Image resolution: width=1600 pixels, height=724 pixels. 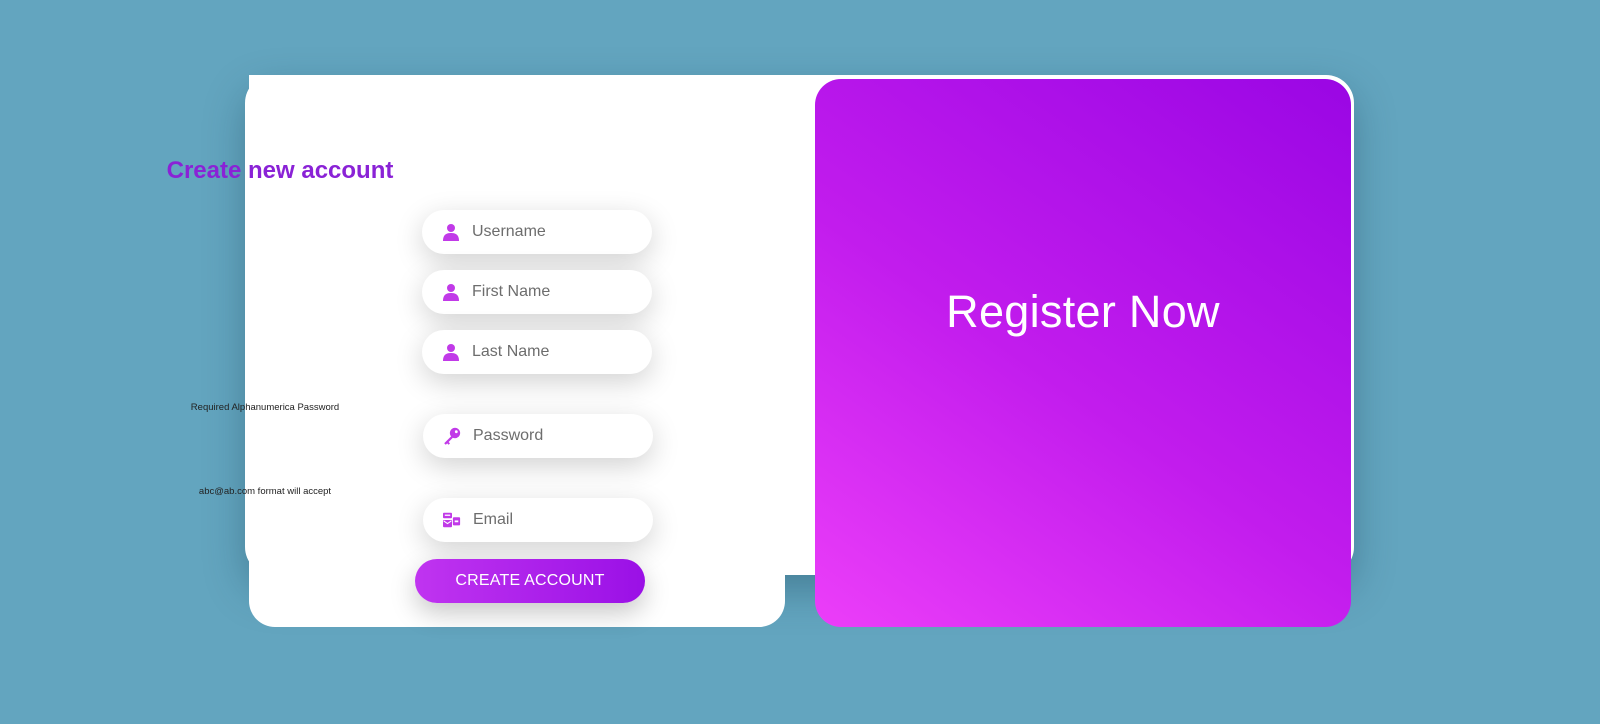 What do you see at coordinates (553, 436) in the screenshot?
I see `password-input` at bounding box center [553, 436].